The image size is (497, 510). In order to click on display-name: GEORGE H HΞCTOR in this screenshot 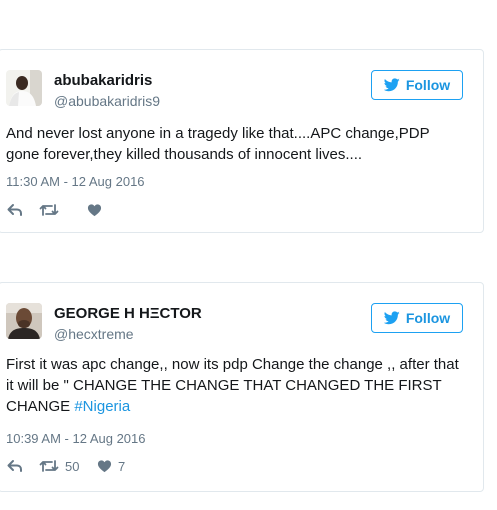, I will do `click(128, 314)`.